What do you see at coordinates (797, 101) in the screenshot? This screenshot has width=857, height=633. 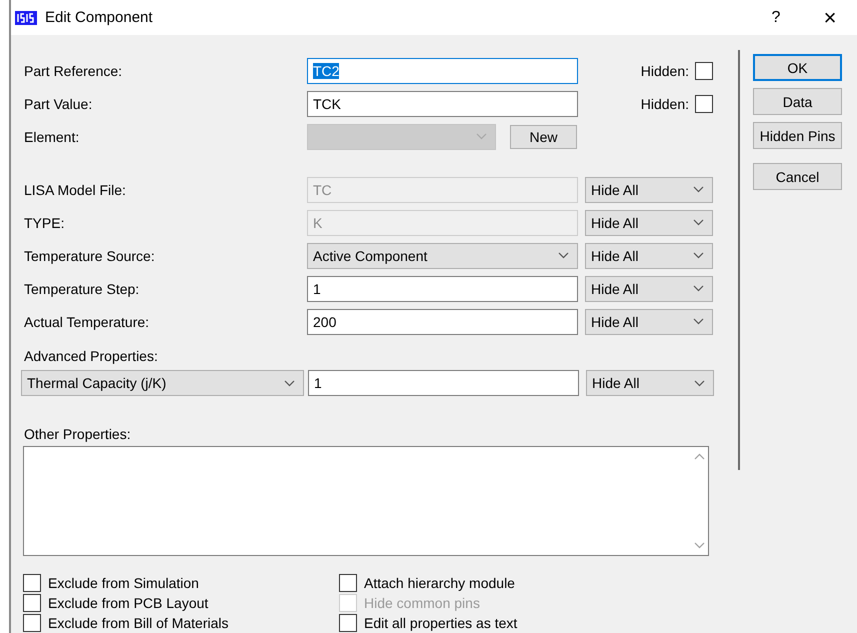 I see `dialog-button: Data` at bounding box center [797, 101].